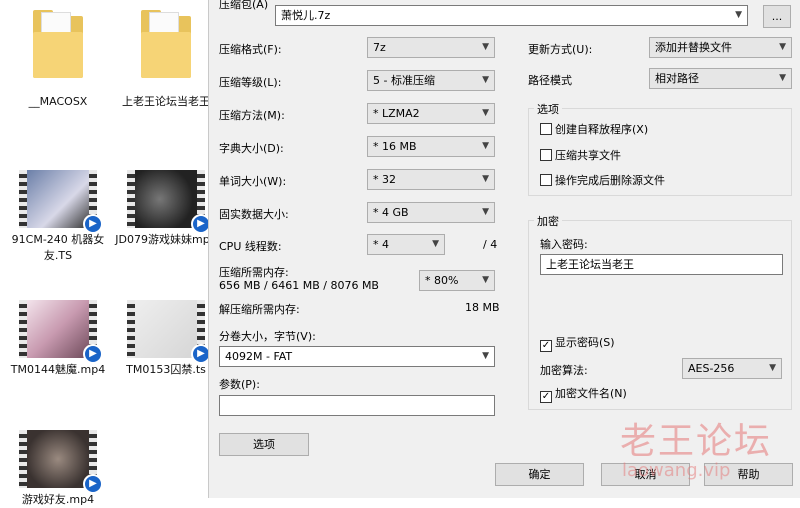 This screenshot has width=800, height=508. I want to click on format-combo: 7z ▼, so click(431, 47).